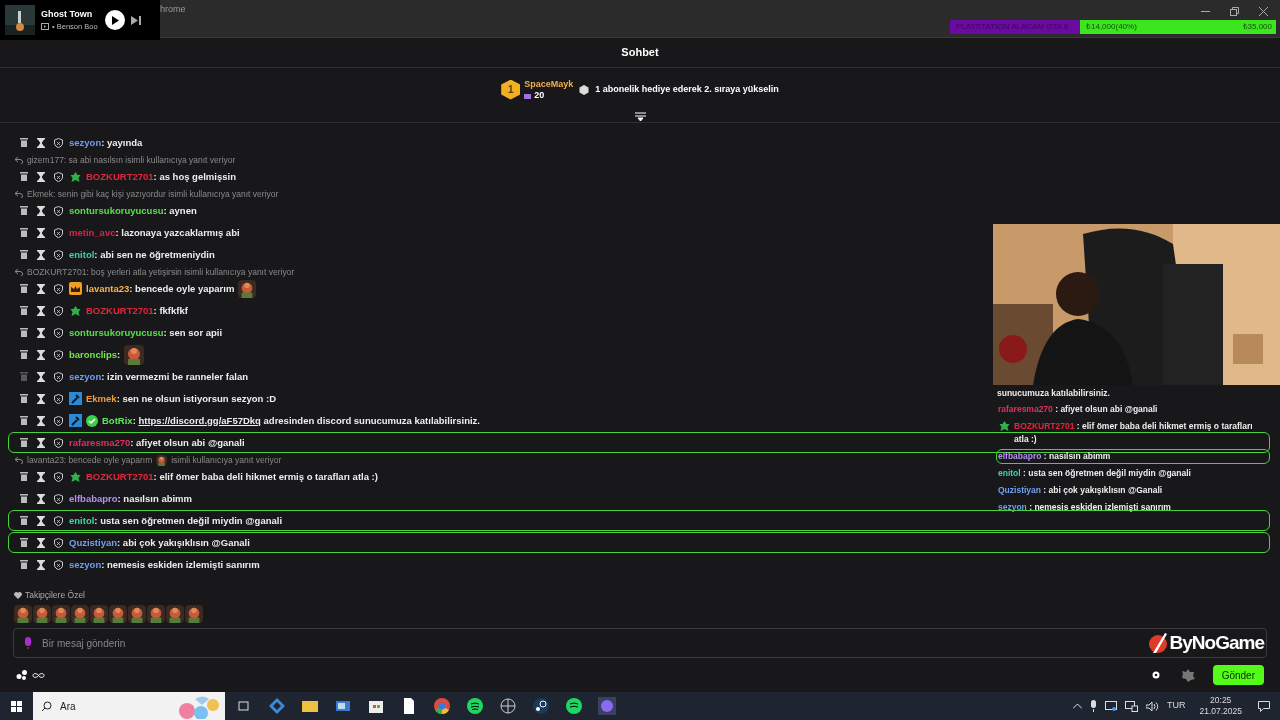 The image size is (1280, 720). What do you see at coordinates (22, 675) in the screenshot?
I see `dots-icon` at bounding box center [22, 675].